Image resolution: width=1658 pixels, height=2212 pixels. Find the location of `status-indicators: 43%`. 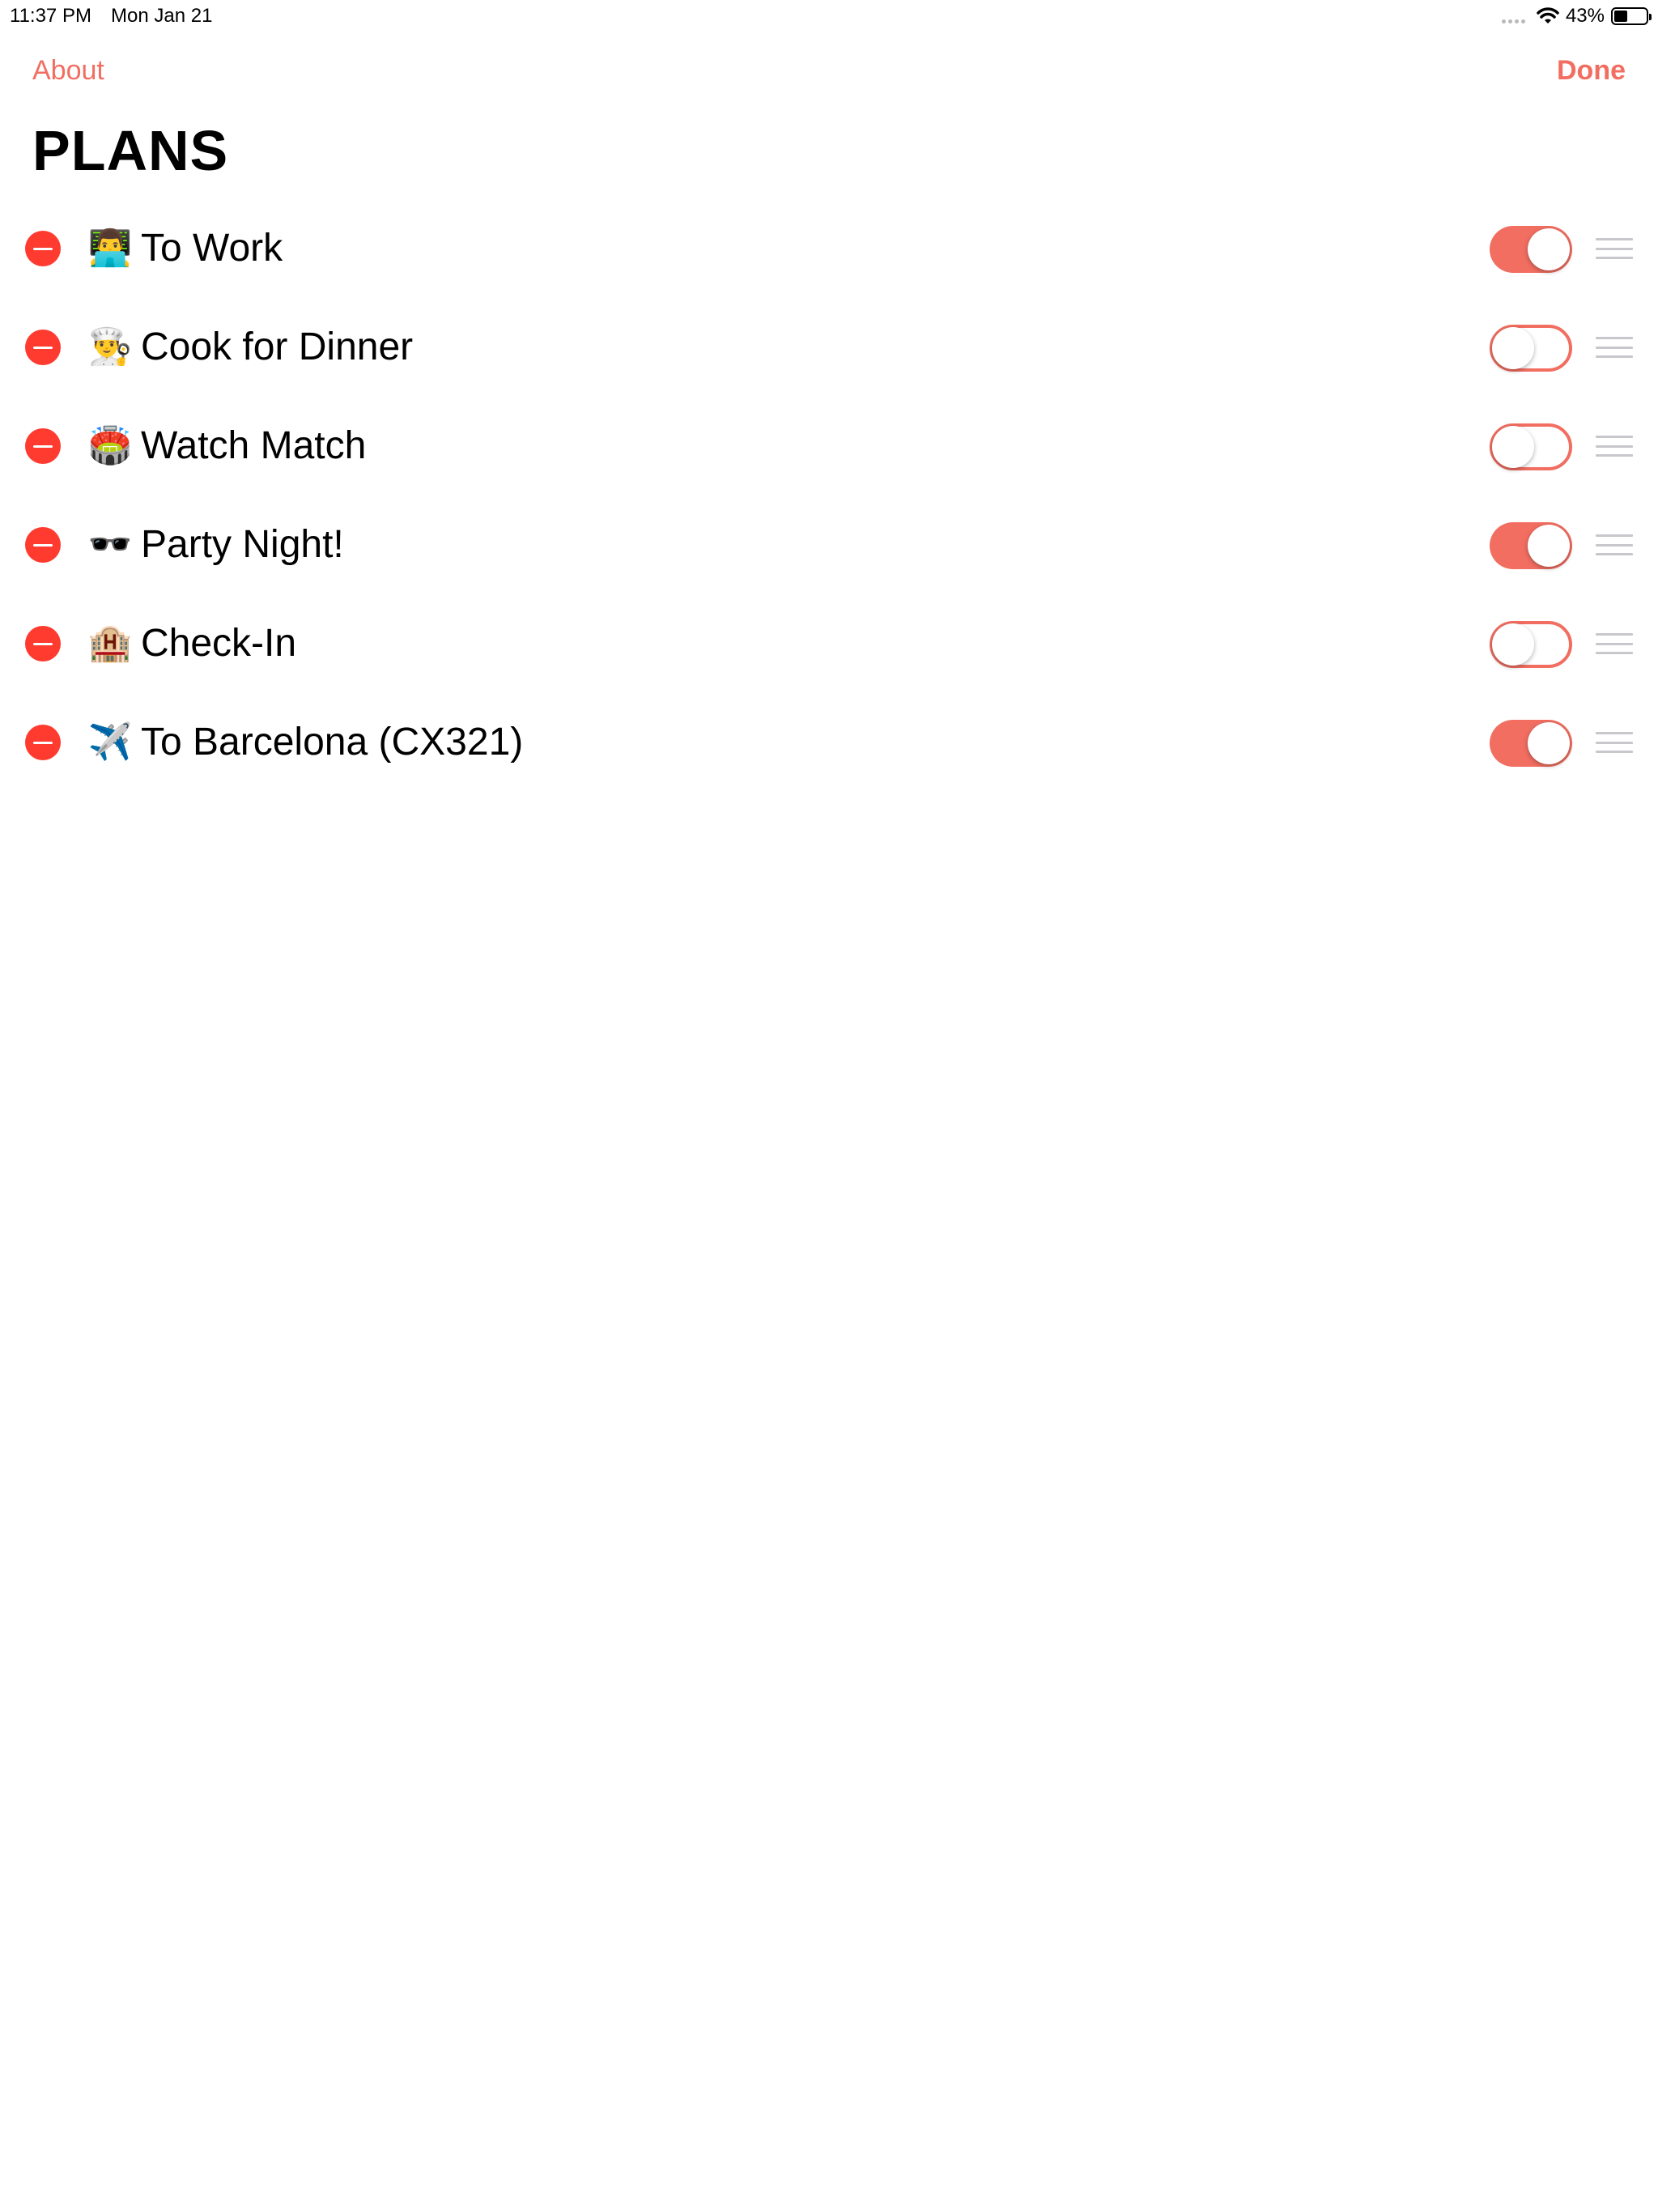

status-indicators: 43% is located at coordinates (1576, 16).